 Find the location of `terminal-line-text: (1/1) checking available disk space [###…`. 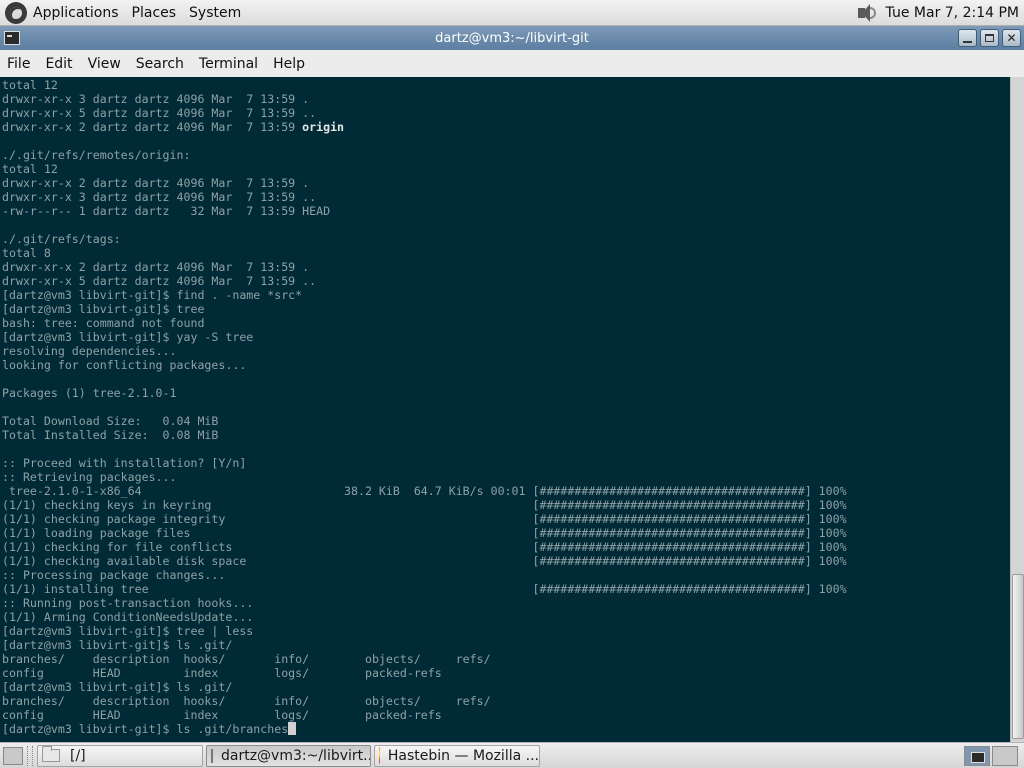

terminal-line-text: (1/1) checking available disk space [###… is located at coordinates (424, 561).